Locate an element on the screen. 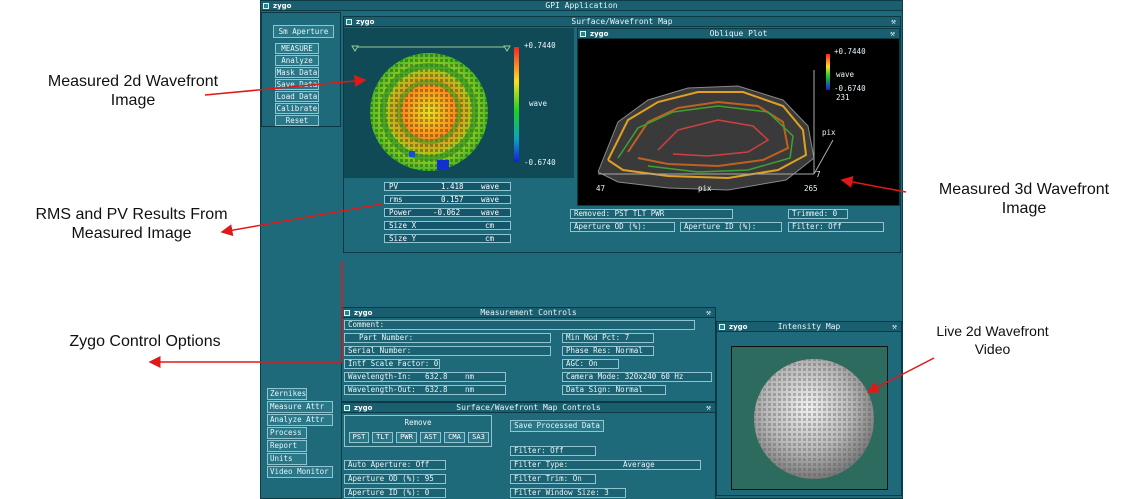  arrow-rms-pv is located at coordinates (301, 220).